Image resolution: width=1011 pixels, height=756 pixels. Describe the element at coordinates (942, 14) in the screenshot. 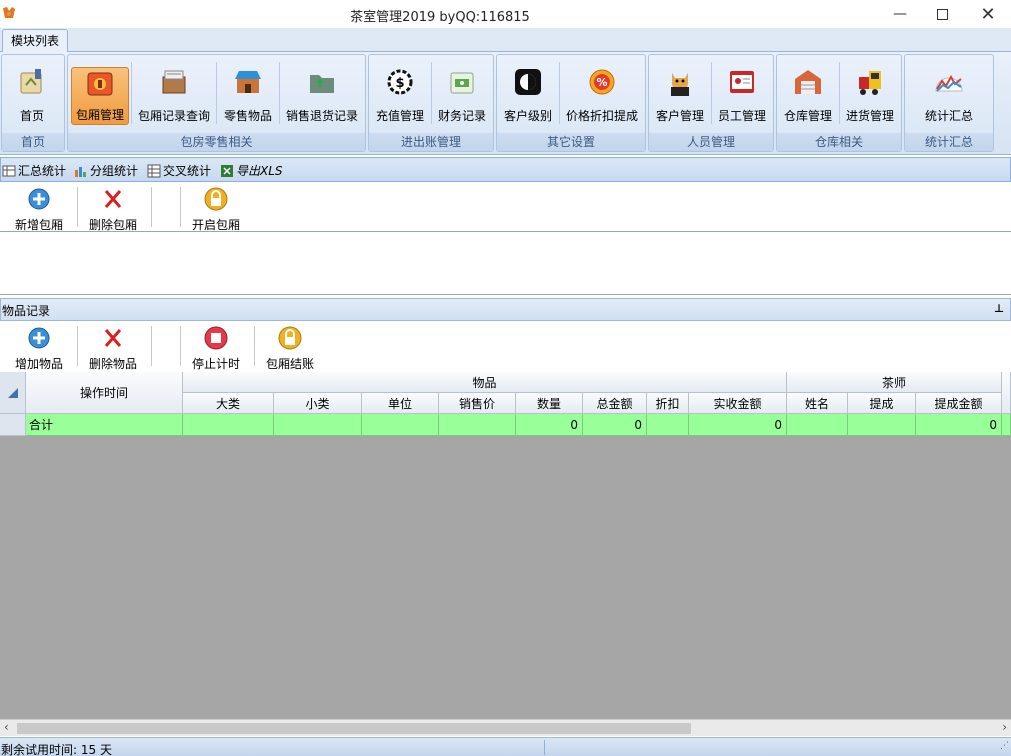

I see `maximize-button` at that location.